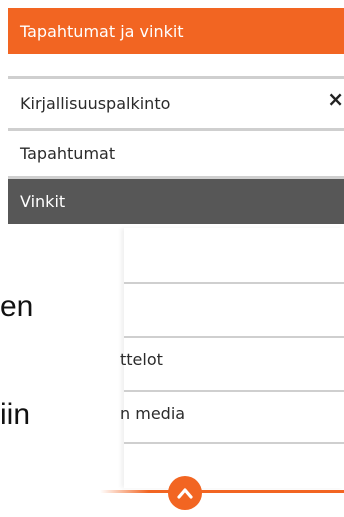  I want to click on scroll-up-button, so click(185, 493).